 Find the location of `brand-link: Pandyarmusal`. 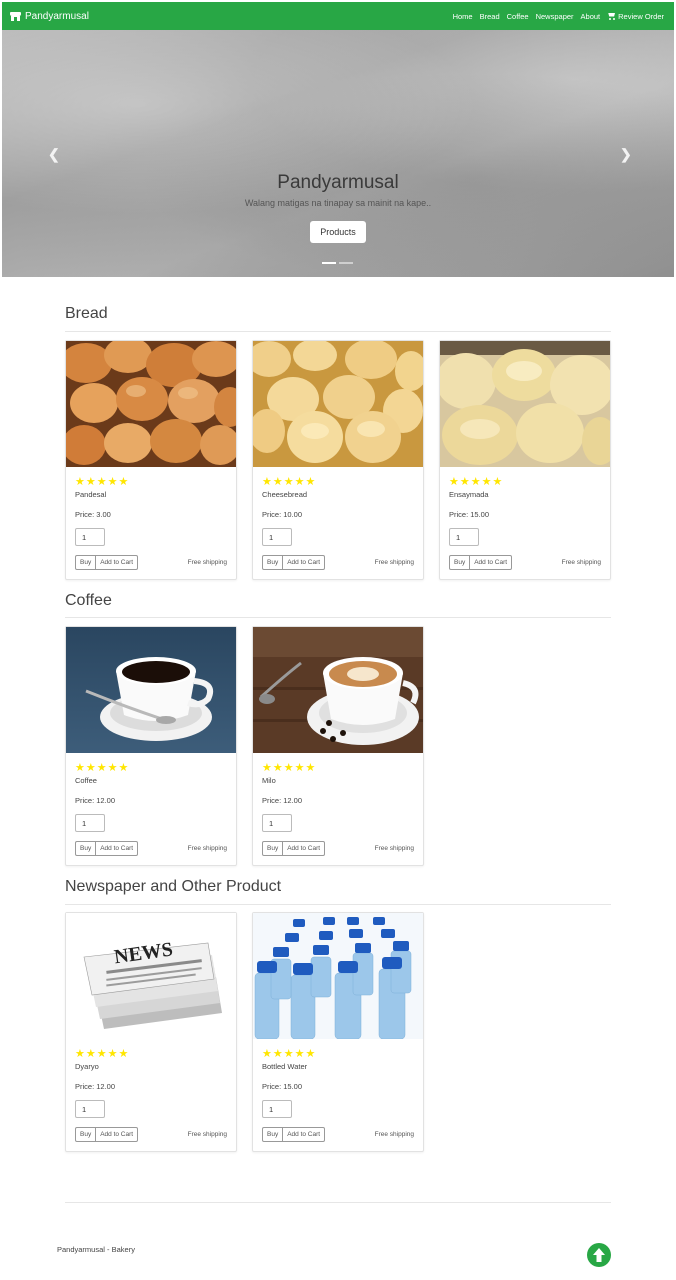

brand-link: Pandyarmusal is located at coordinates (49, 16).